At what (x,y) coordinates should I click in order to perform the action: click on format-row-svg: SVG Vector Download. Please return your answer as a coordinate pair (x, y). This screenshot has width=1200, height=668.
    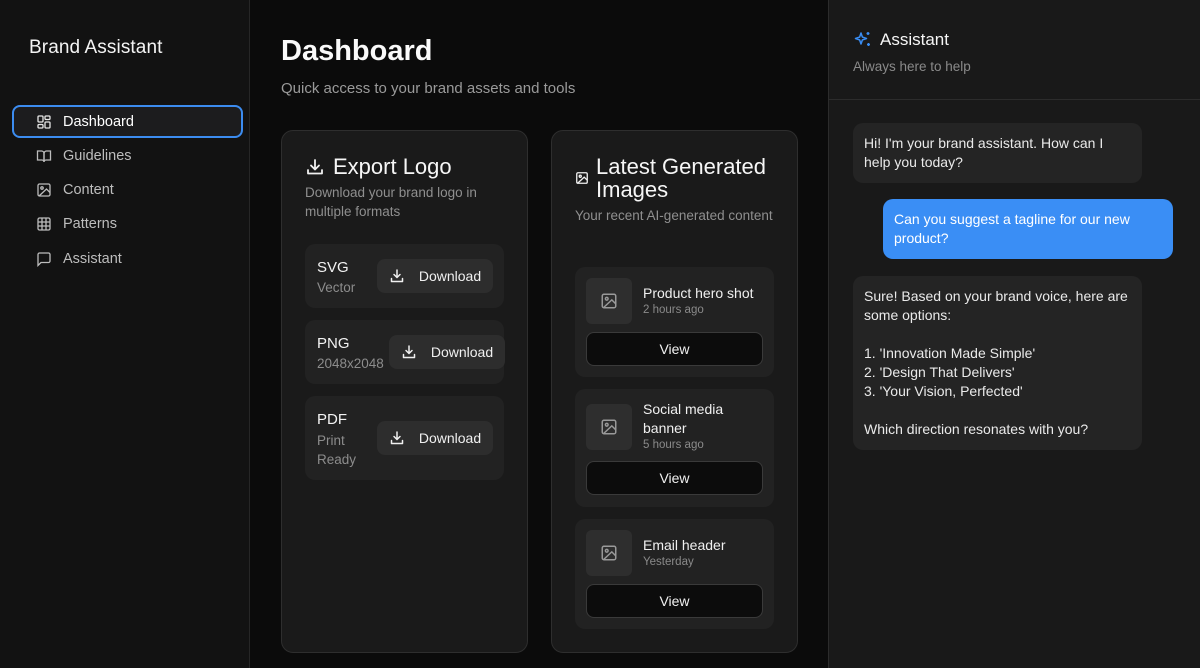
    Looking at the image, I should click on (404, 276).